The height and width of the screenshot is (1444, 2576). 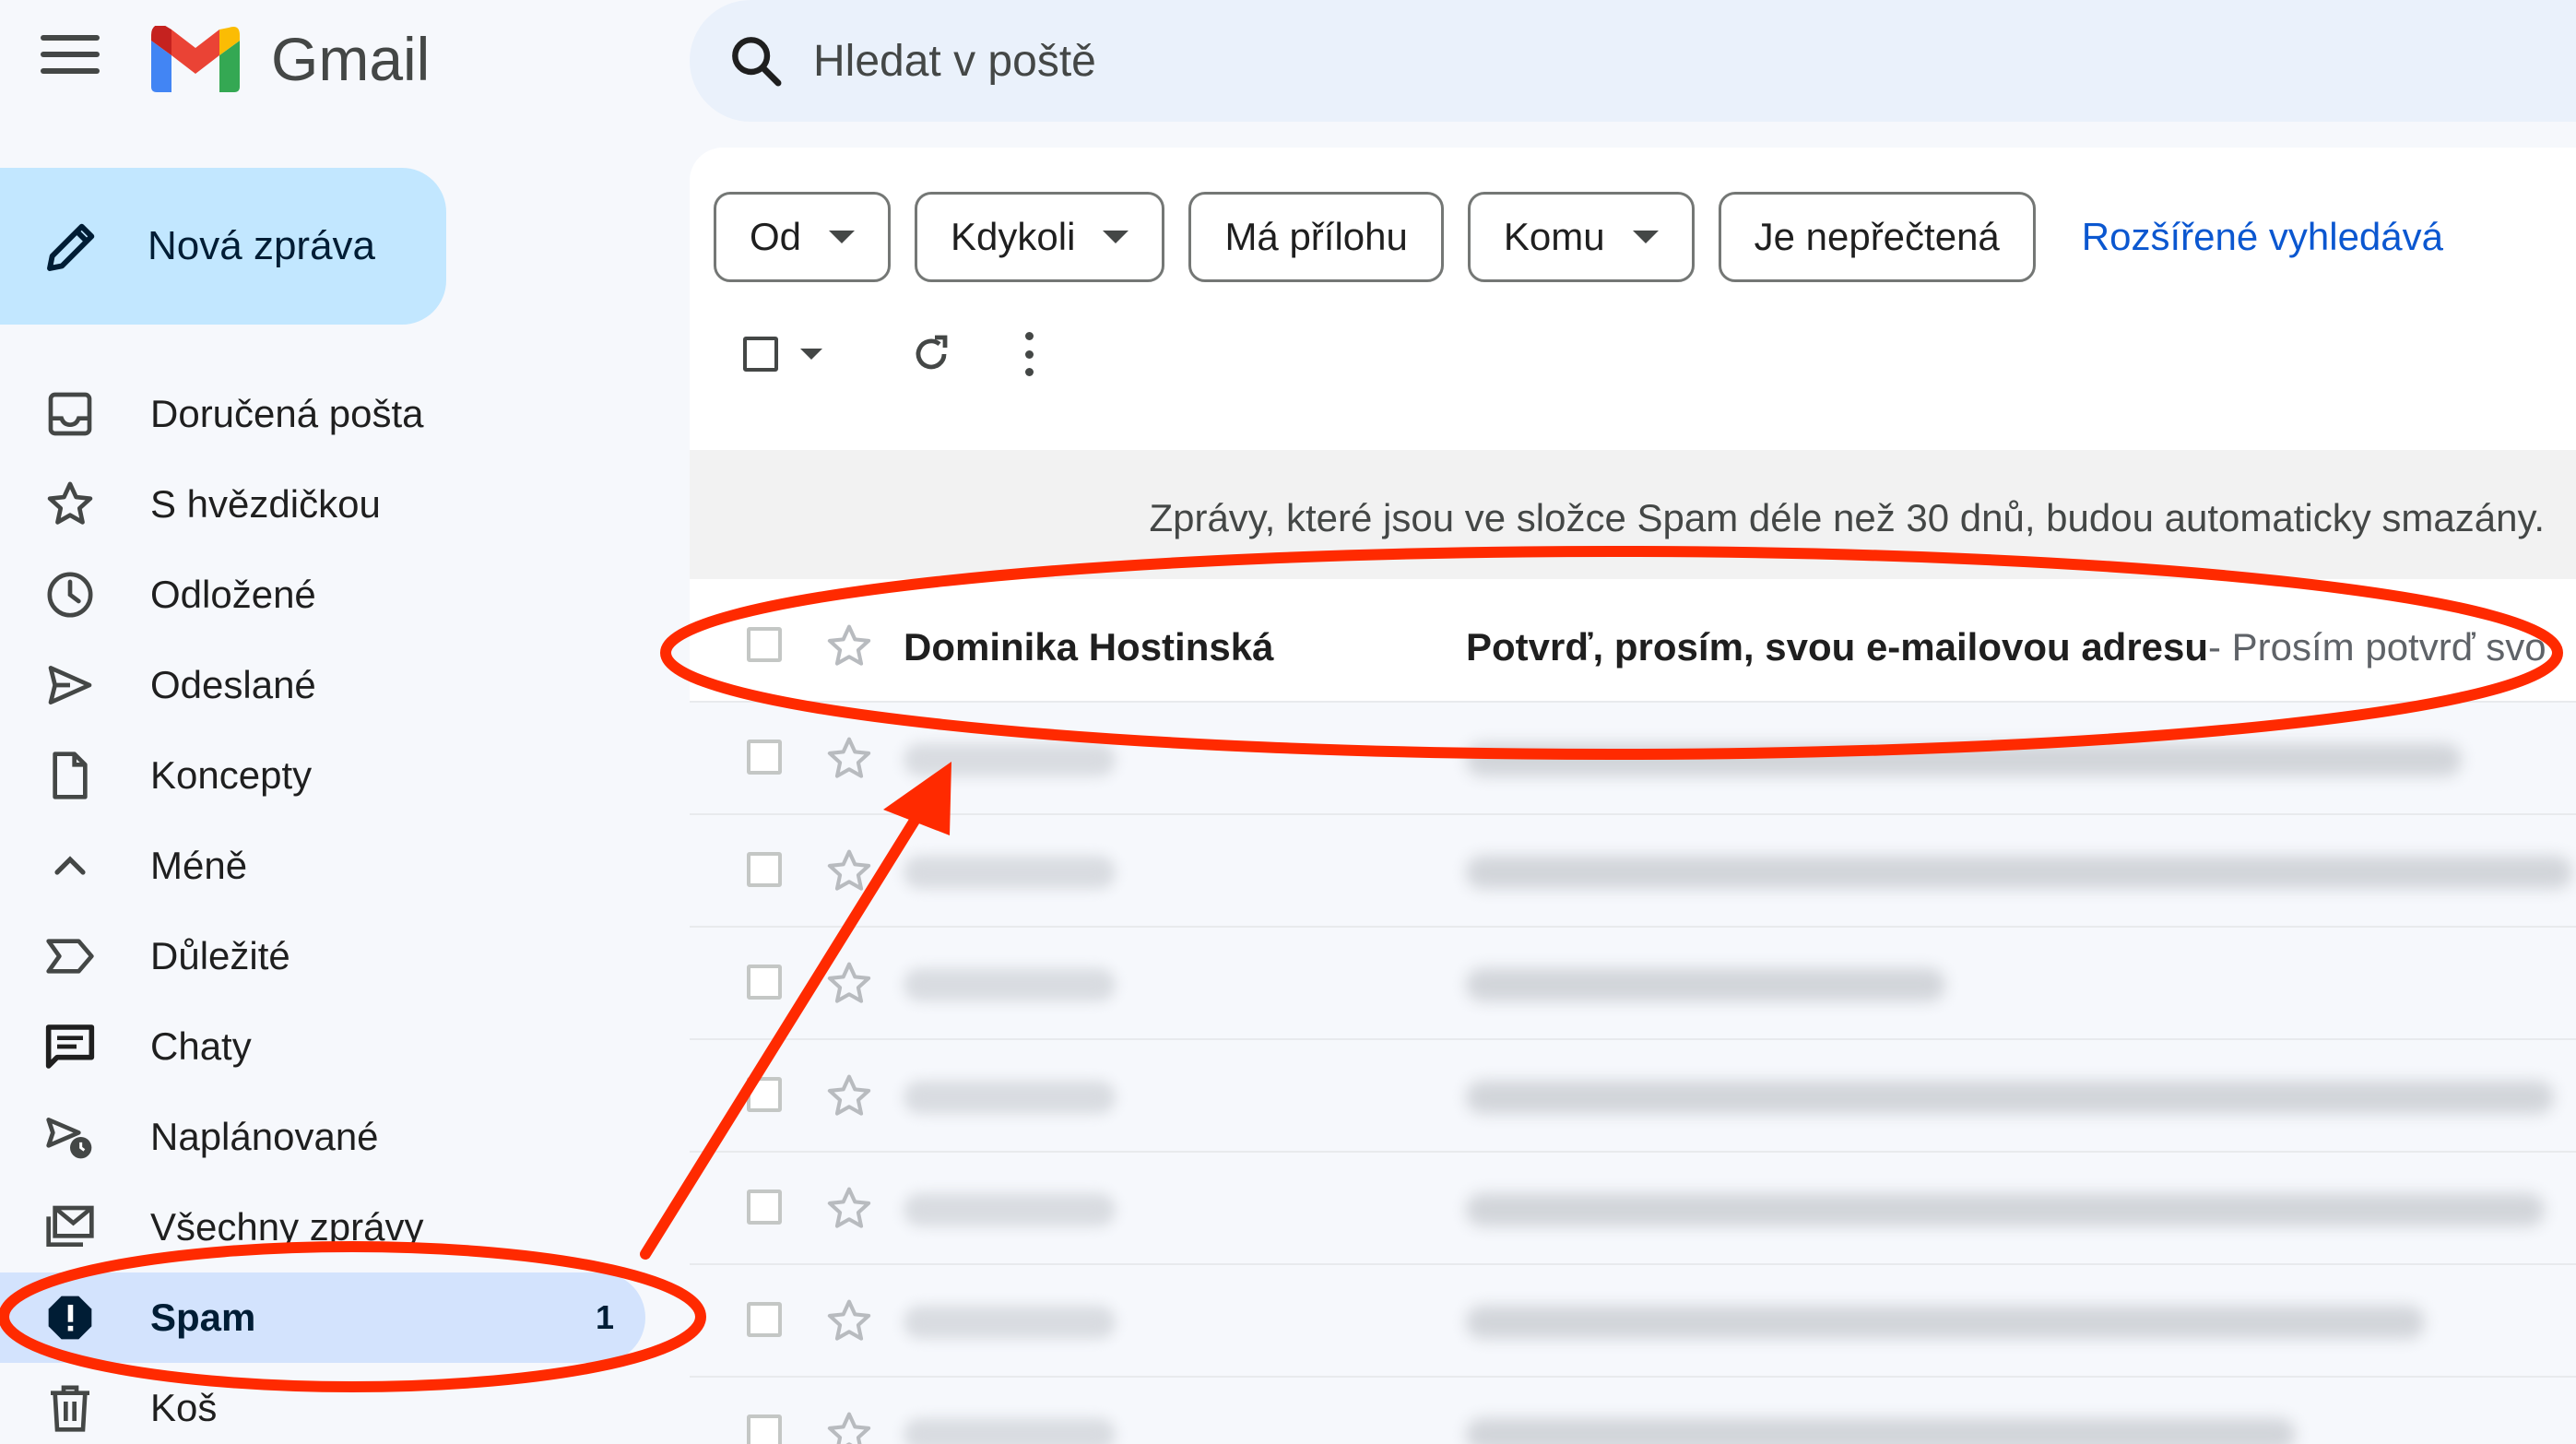 I want to click on sidebar-item-important: Důležité, so click(x=343, y=956).